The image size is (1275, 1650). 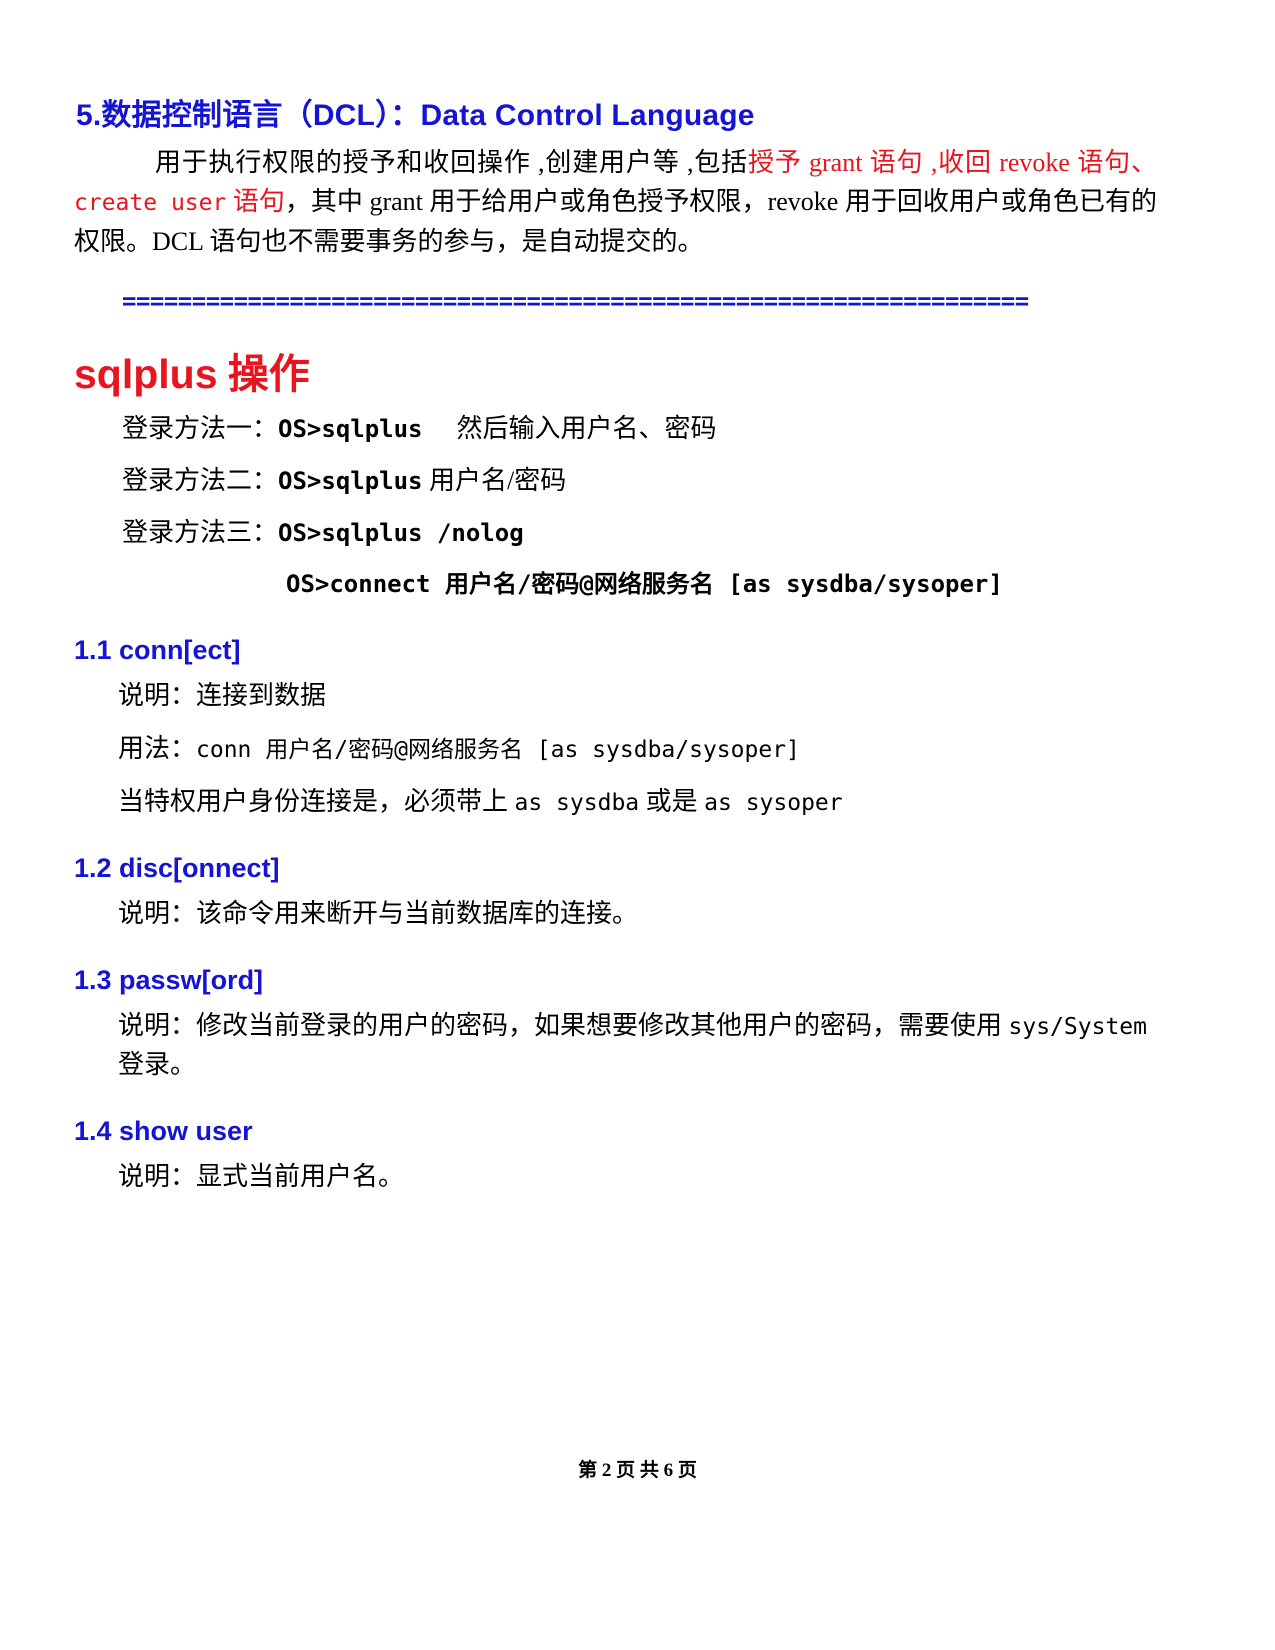 What do you see at coordinates (1077, 1027) in the screenshot?
I see `passw-code-sys-system: sys/System` at bounding box center [1077, 1027].